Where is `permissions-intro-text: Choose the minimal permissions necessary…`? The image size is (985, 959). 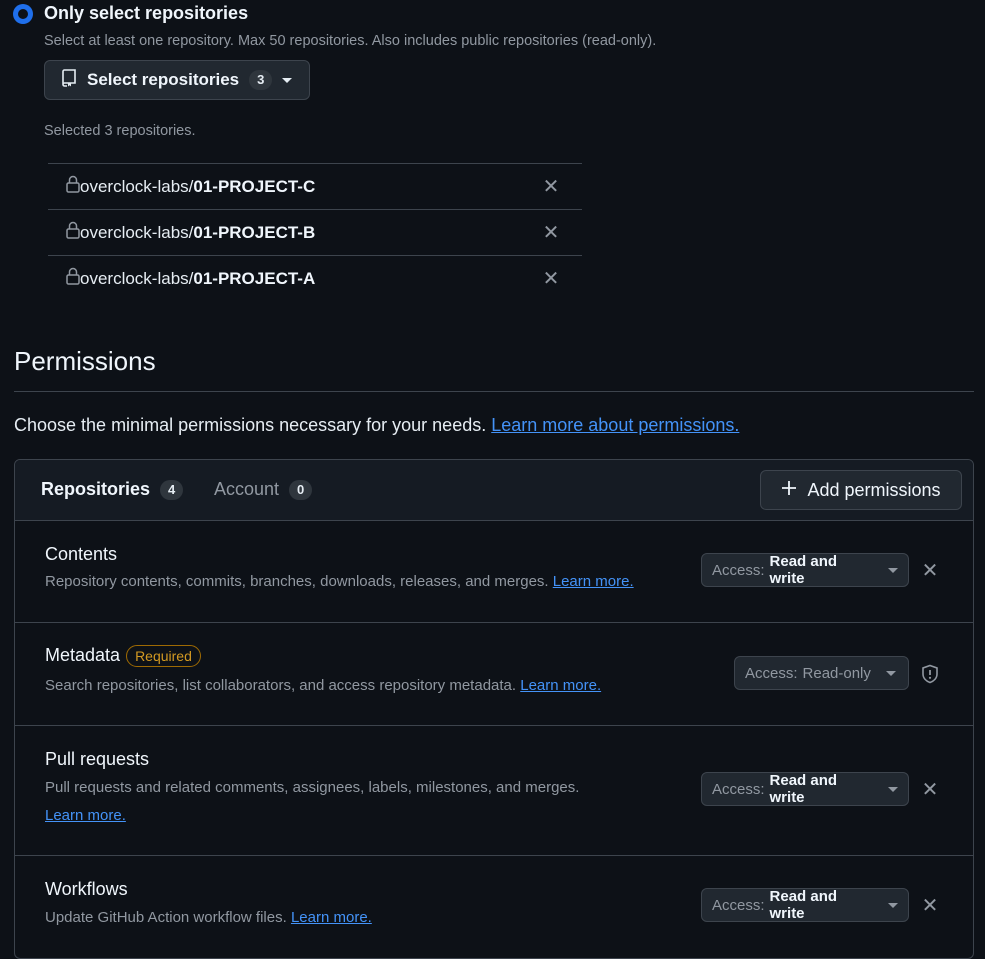
permissions-intro-text: Choose the minimal permissions necessary… is located at coordinates (250, 425).